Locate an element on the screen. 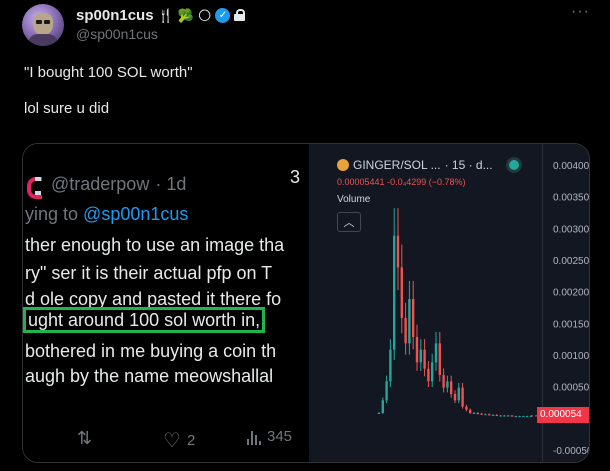 The width and height of the screenshot is (610, 471). y-tick-label: 0.001500 is located at coordinates (571, 324).